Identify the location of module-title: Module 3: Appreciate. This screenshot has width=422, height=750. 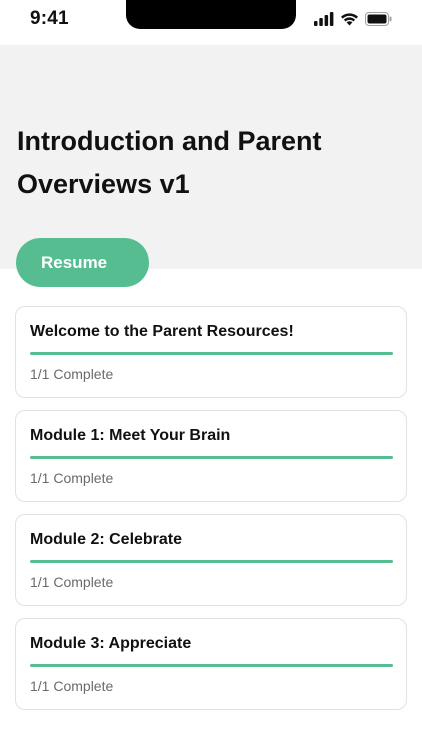
(111, 643).